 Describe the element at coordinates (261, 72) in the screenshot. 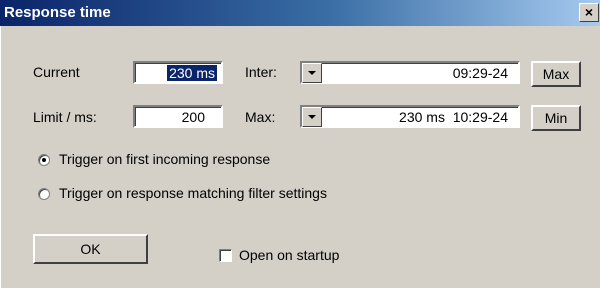

I see `inter-label: Inter:` at that location.